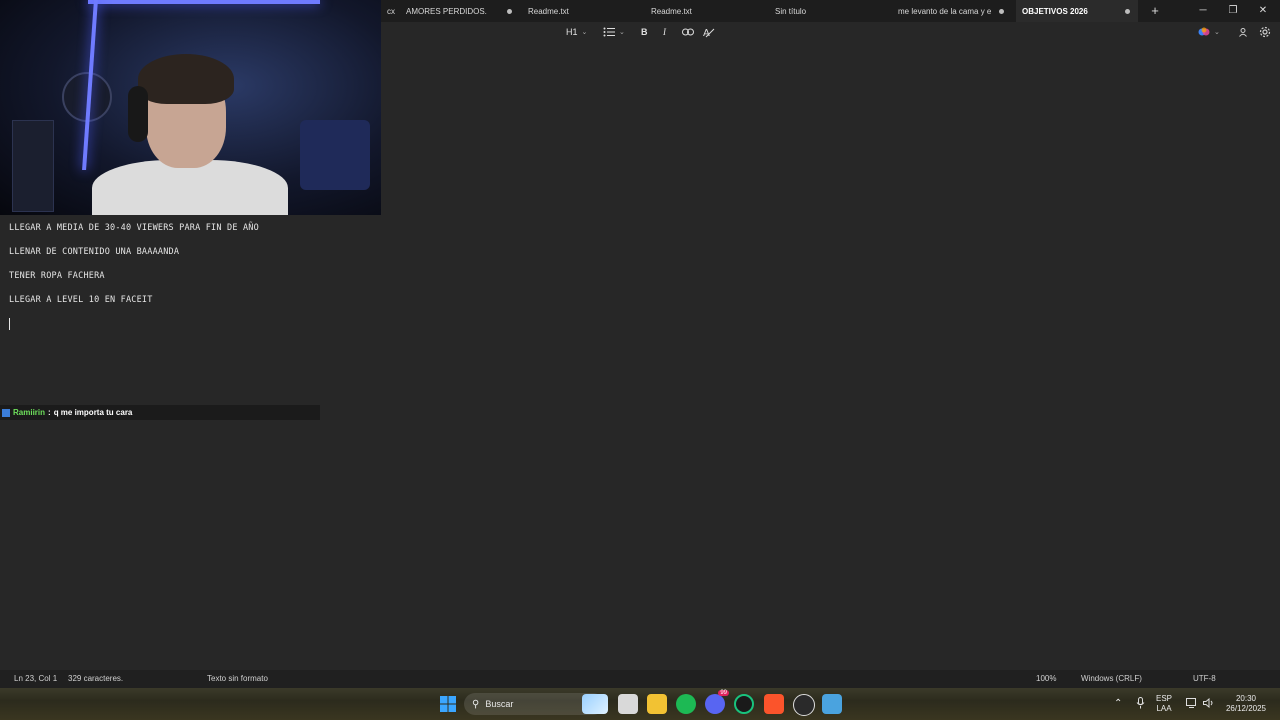 This screenshot has width=1280, height=720. I want to click on restore-button: ❐, so click(1233, 11).